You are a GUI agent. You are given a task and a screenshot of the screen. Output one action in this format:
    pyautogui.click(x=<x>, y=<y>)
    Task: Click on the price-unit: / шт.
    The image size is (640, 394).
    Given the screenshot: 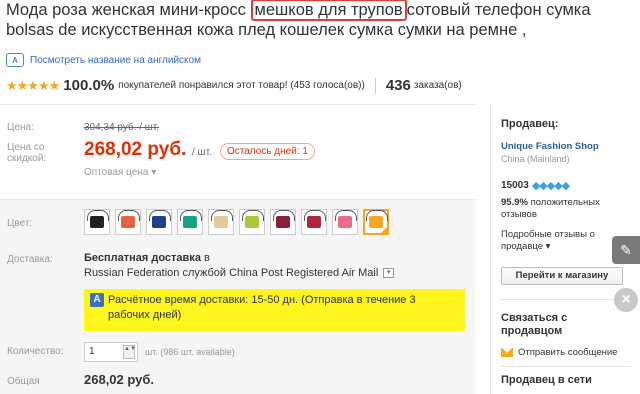 What is the action you would take?
    pyautogui.click(x=202, y=152)
    